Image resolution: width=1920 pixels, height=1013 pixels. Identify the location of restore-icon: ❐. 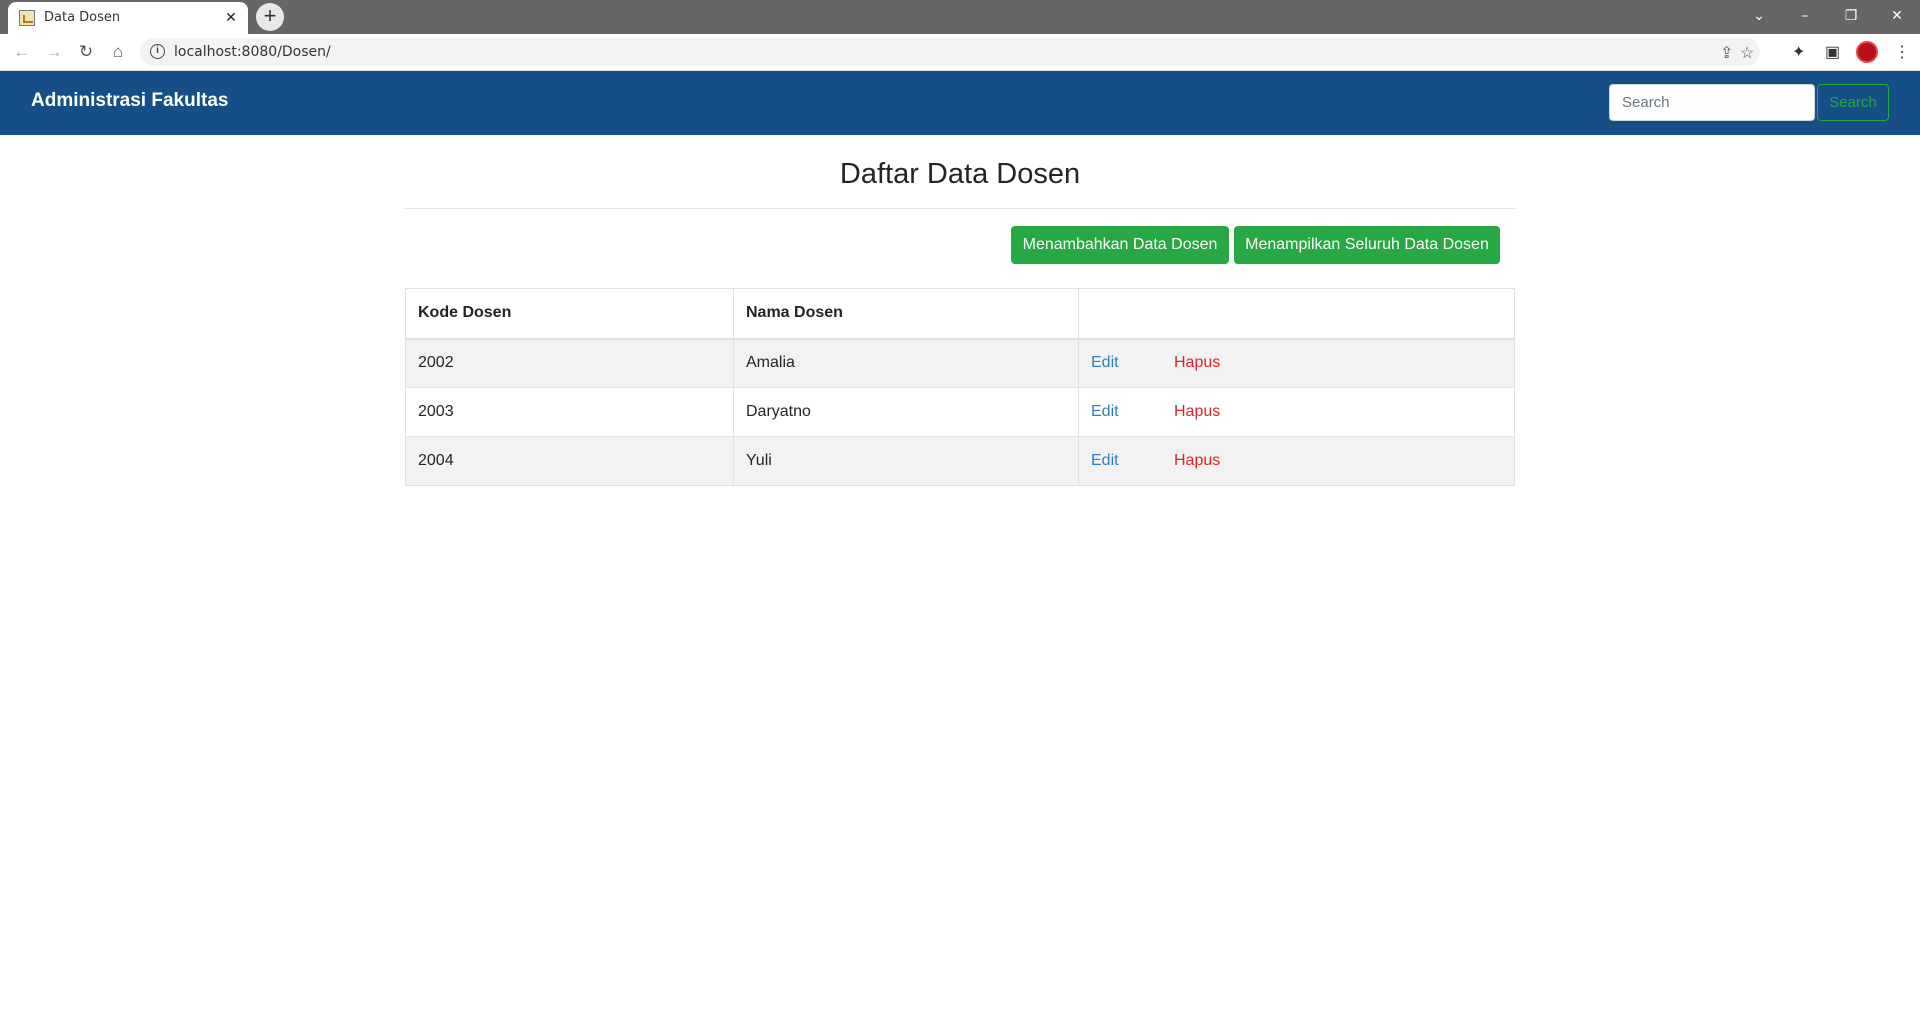
(1851, 16).